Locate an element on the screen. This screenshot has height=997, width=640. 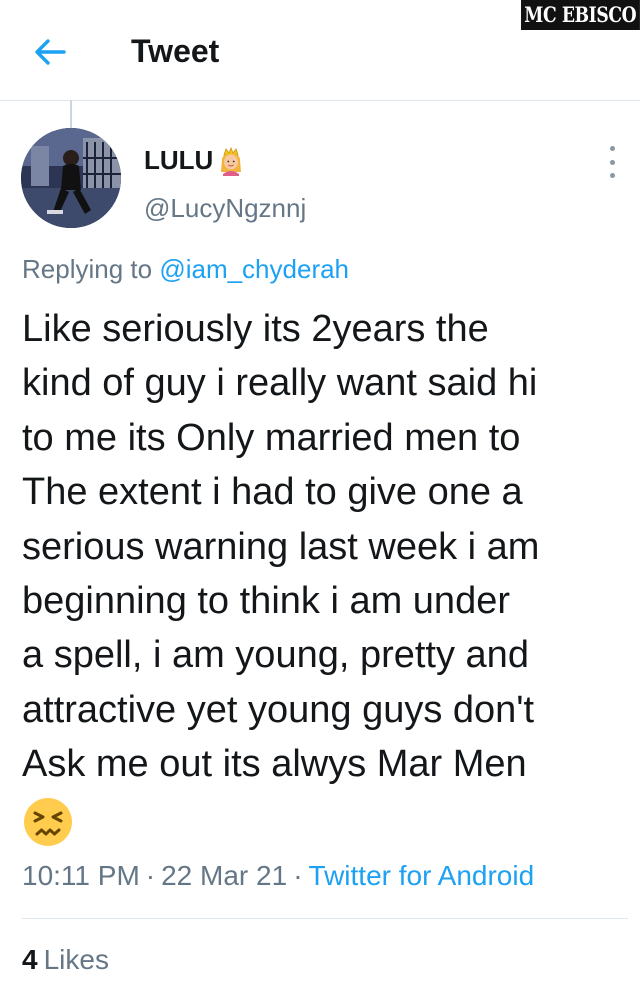
tweet-text-line: The extent i had to give one a is located at coordinates (272, 492).